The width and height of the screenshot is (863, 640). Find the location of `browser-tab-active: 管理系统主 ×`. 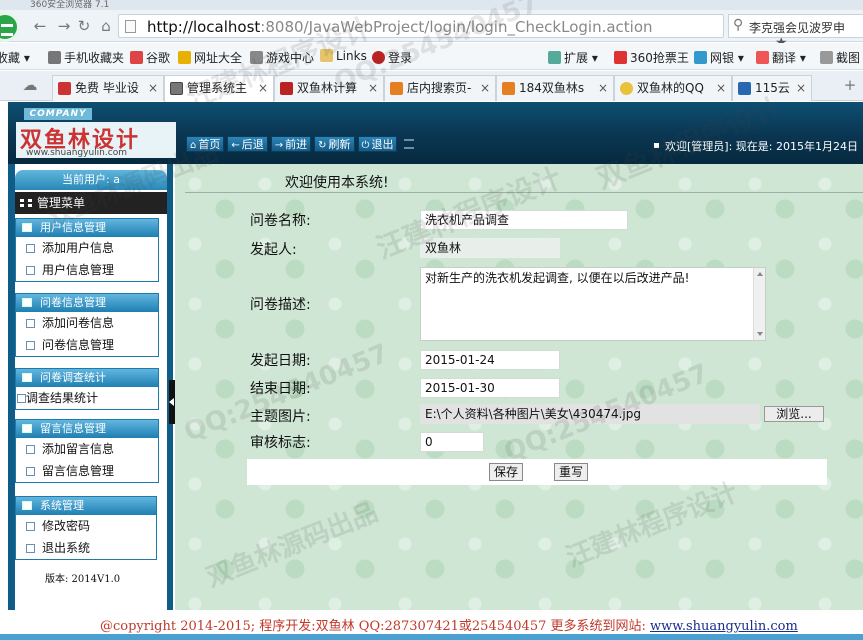

browser-tab-active: 管理系统主 × is located at coordinates (219, 88).